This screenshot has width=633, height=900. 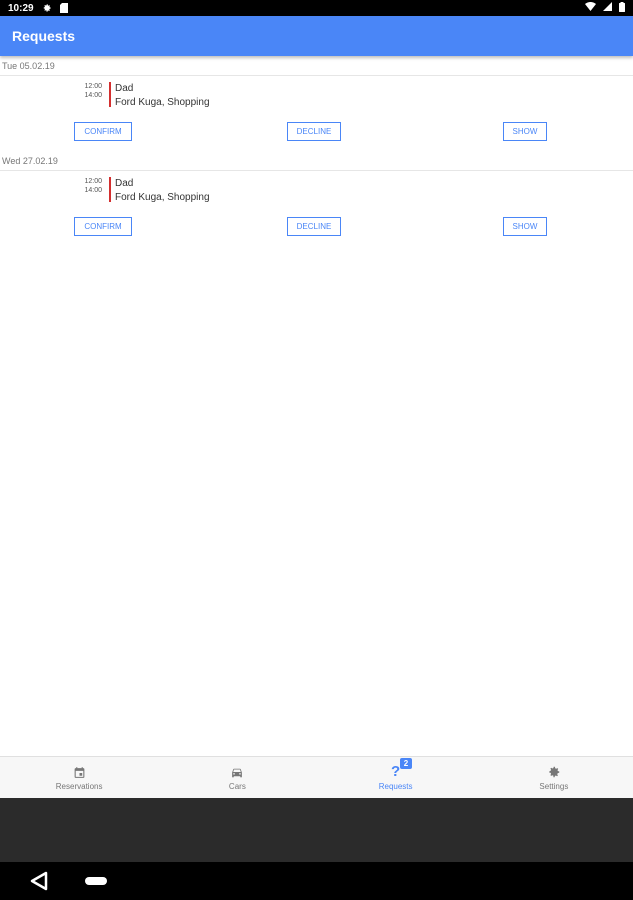 I want to click on page-title: Requests, so click(x=44, y=36).